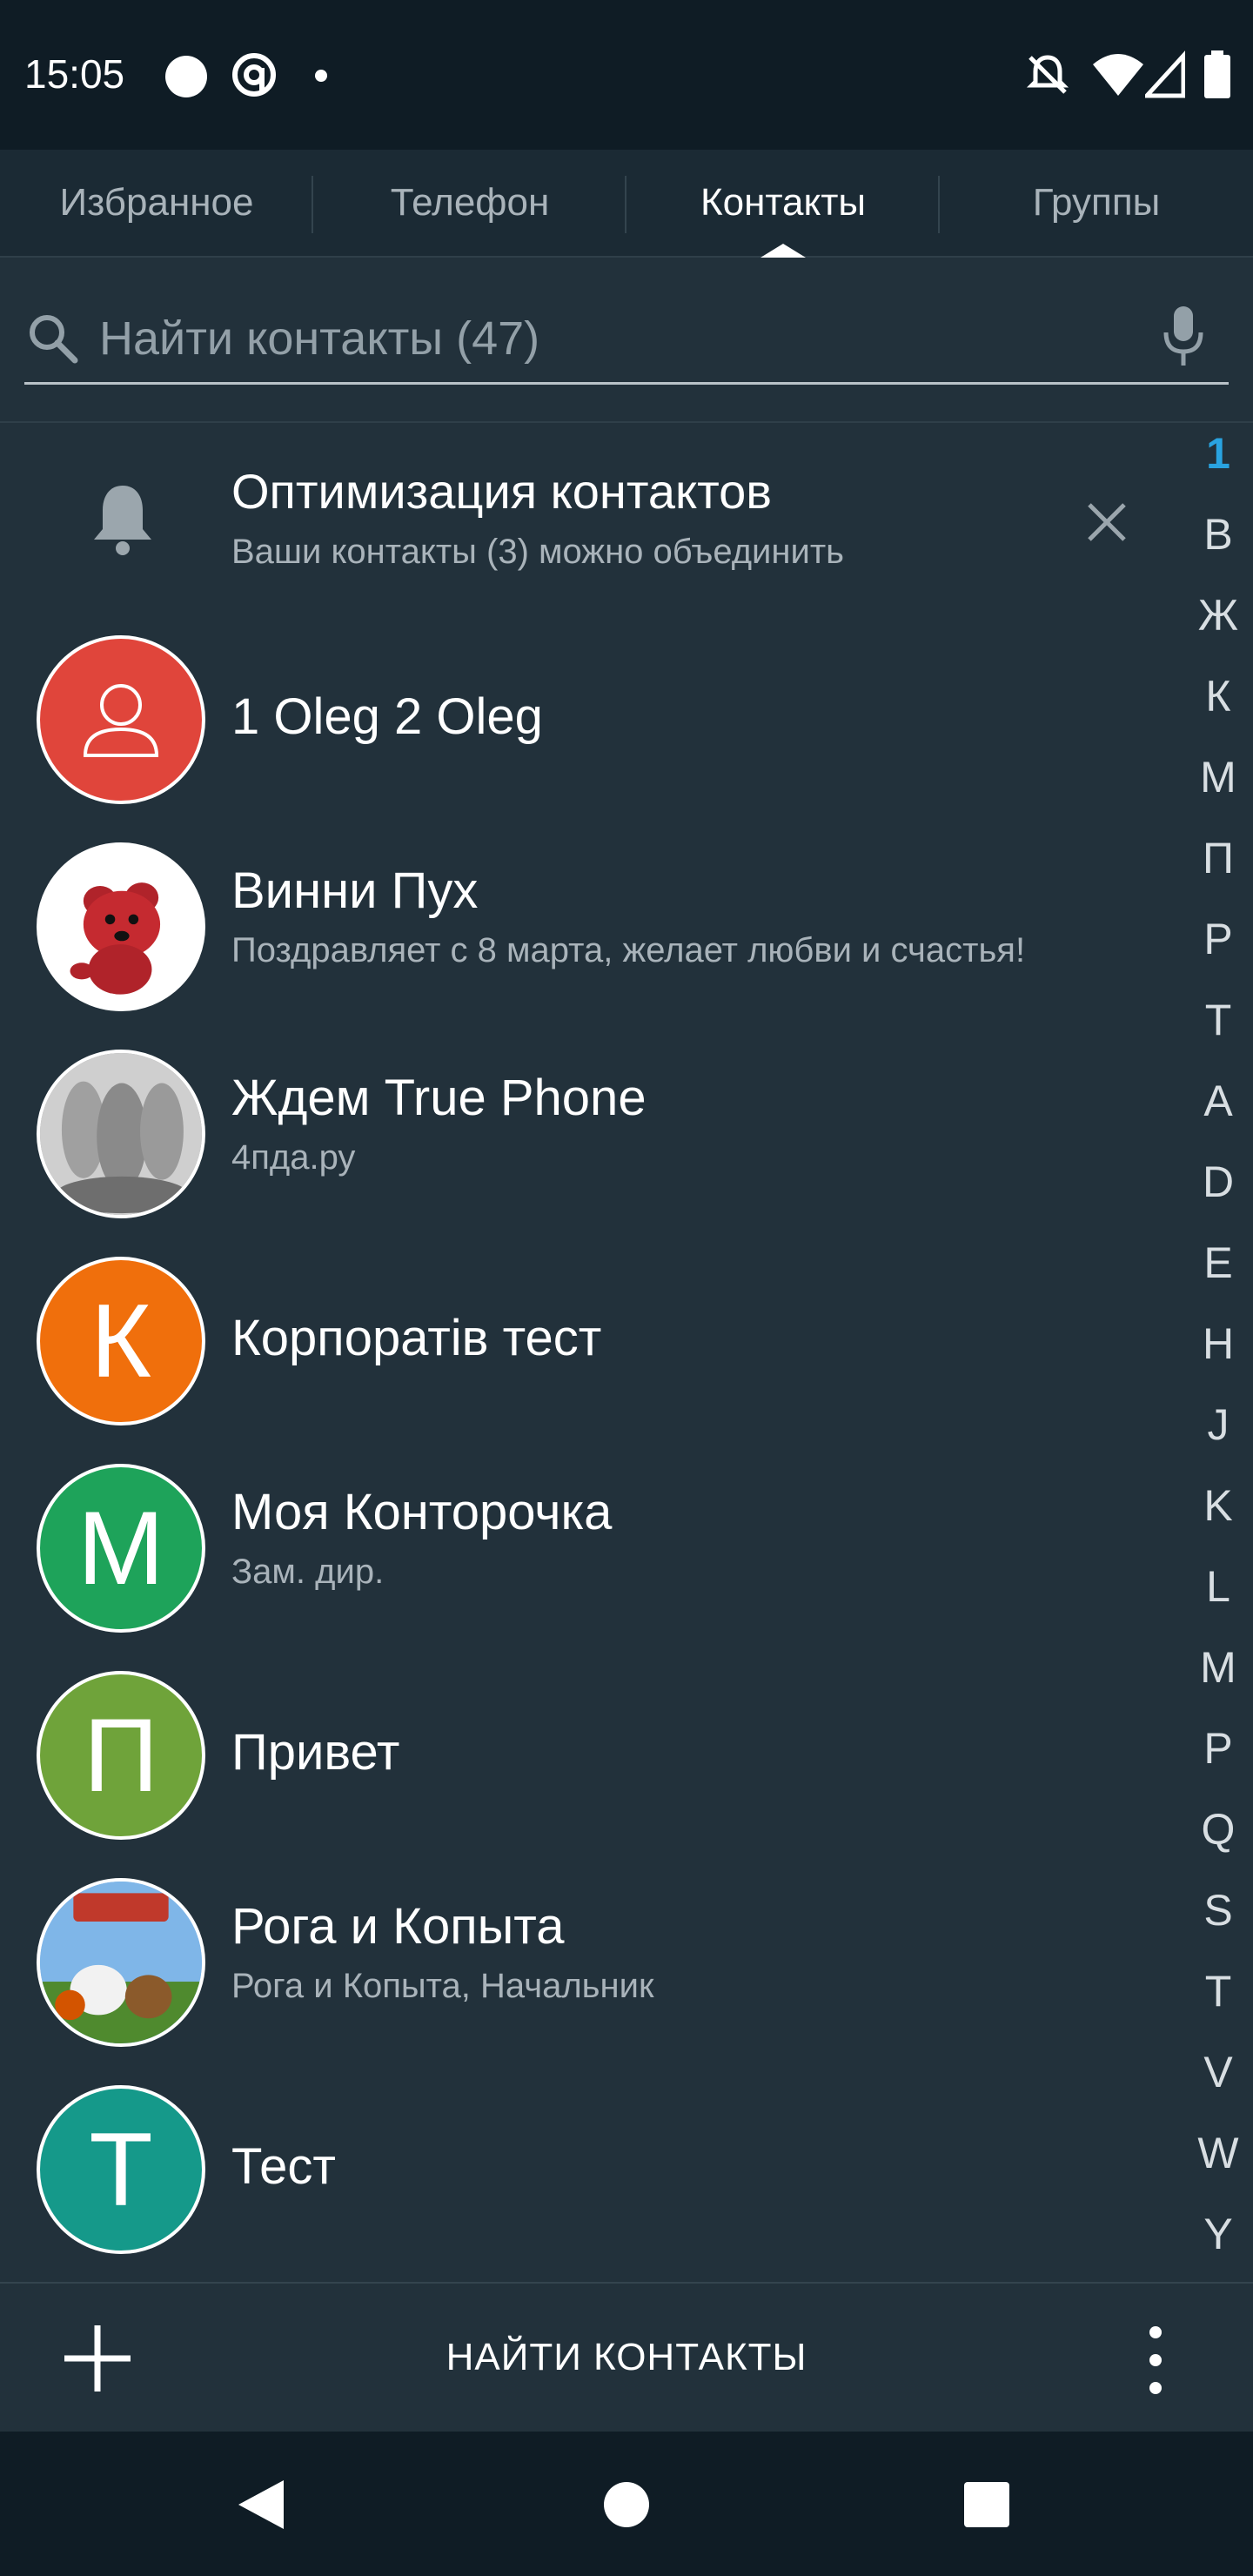 This screenshot has height=2576, width=1253. I want to click on notifications-off-icon, so click(1047, 74).